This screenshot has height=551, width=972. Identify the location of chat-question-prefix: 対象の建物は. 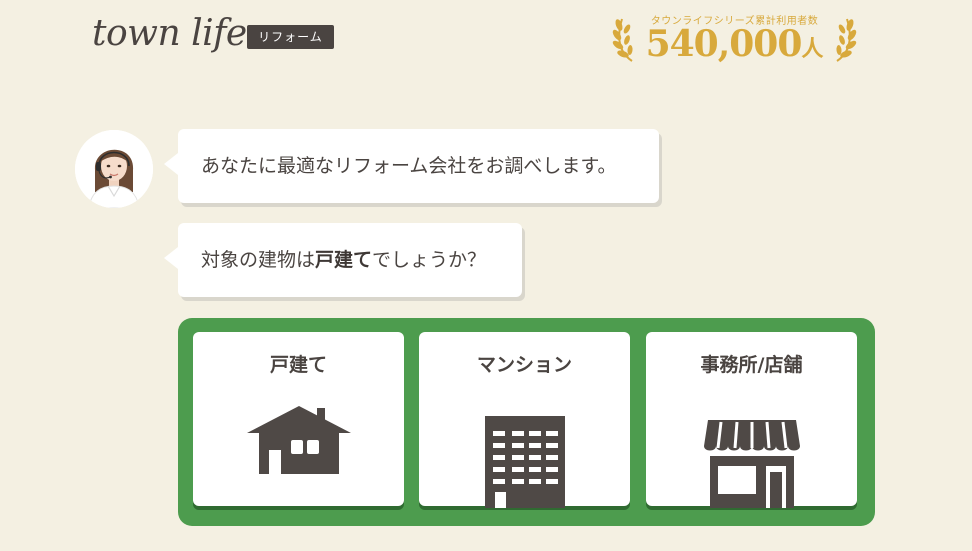
(258, 260).